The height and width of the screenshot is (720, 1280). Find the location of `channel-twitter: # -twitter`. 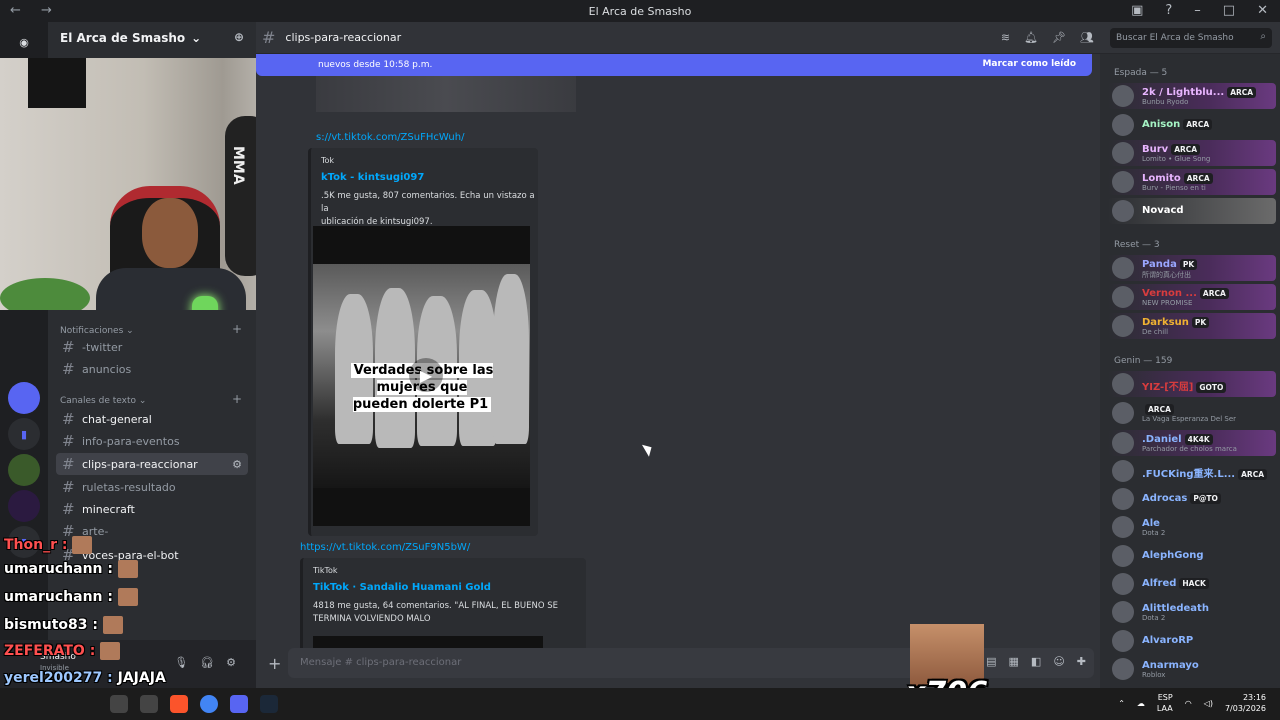

channel-twitter: # -twitter is located at coordinates (152, 347).